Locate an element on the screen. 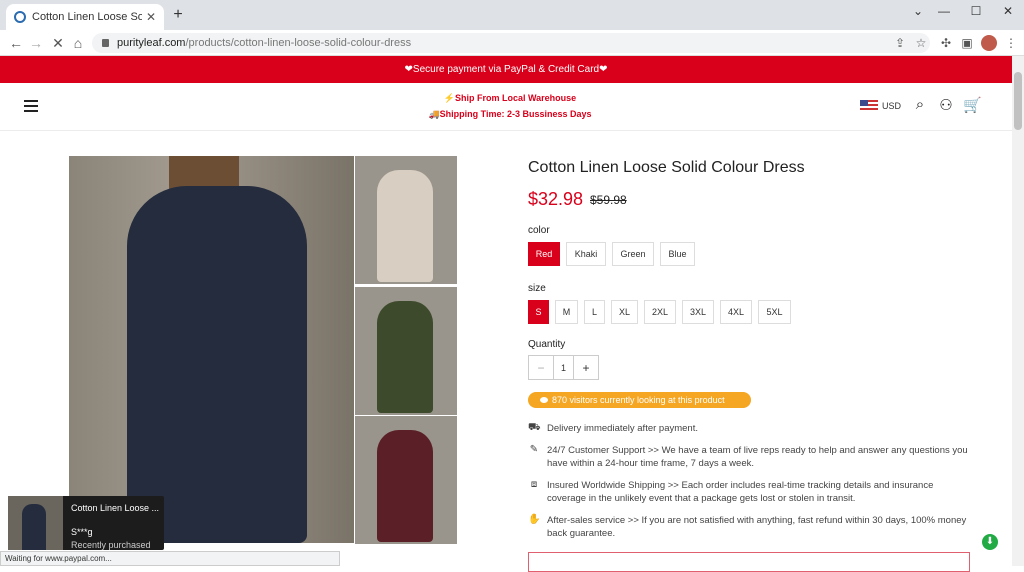  package-icon: ⧈ is located at coordinates (534, 484).